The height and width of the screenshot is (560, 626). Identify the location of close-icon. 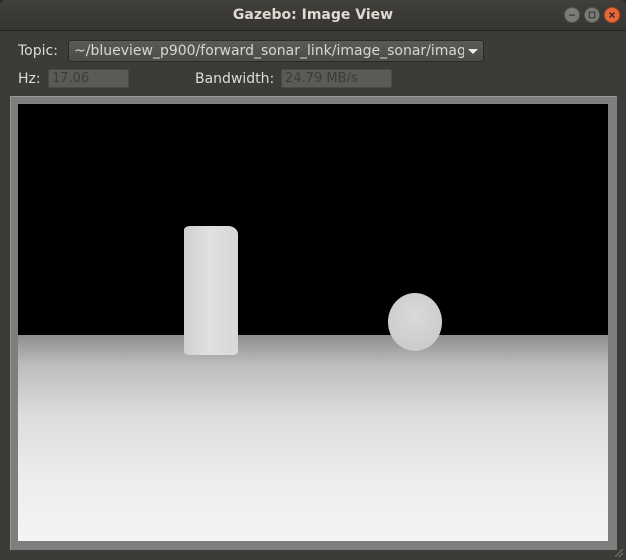
(612, 15).